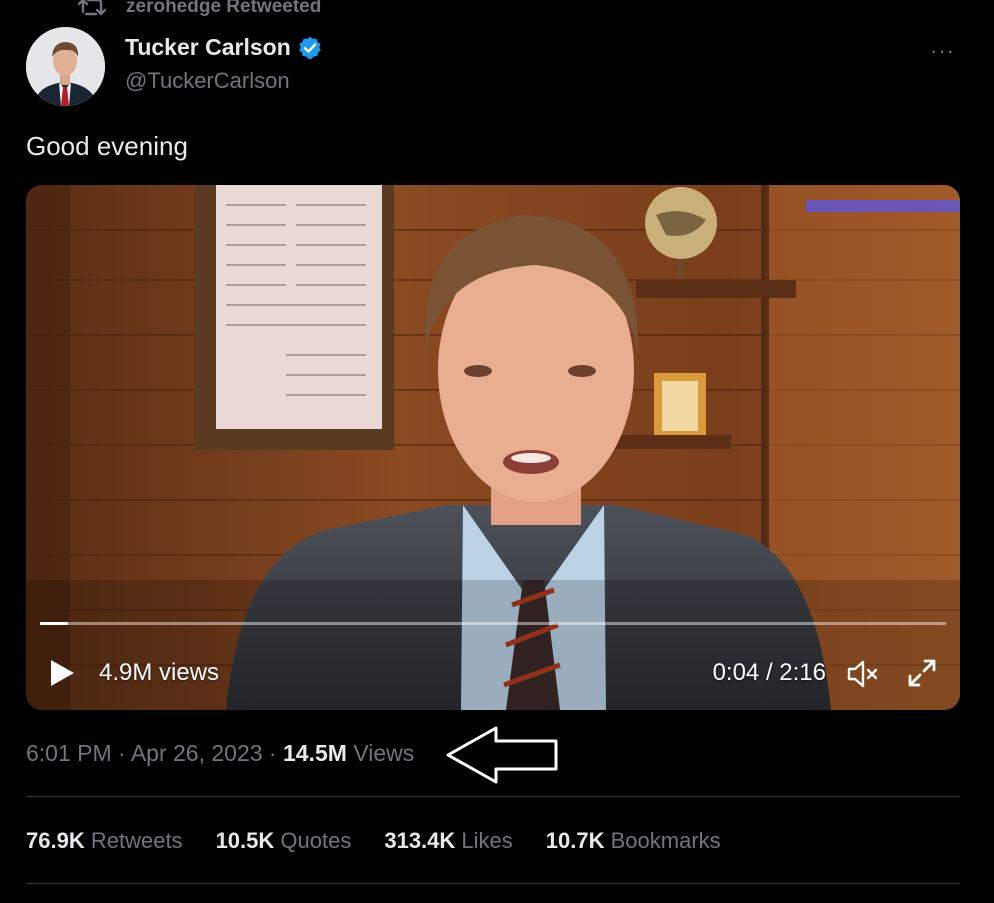 The height and width of the screenshot is (903, 994). I want to click on retweet-icon, so click(92, 8).